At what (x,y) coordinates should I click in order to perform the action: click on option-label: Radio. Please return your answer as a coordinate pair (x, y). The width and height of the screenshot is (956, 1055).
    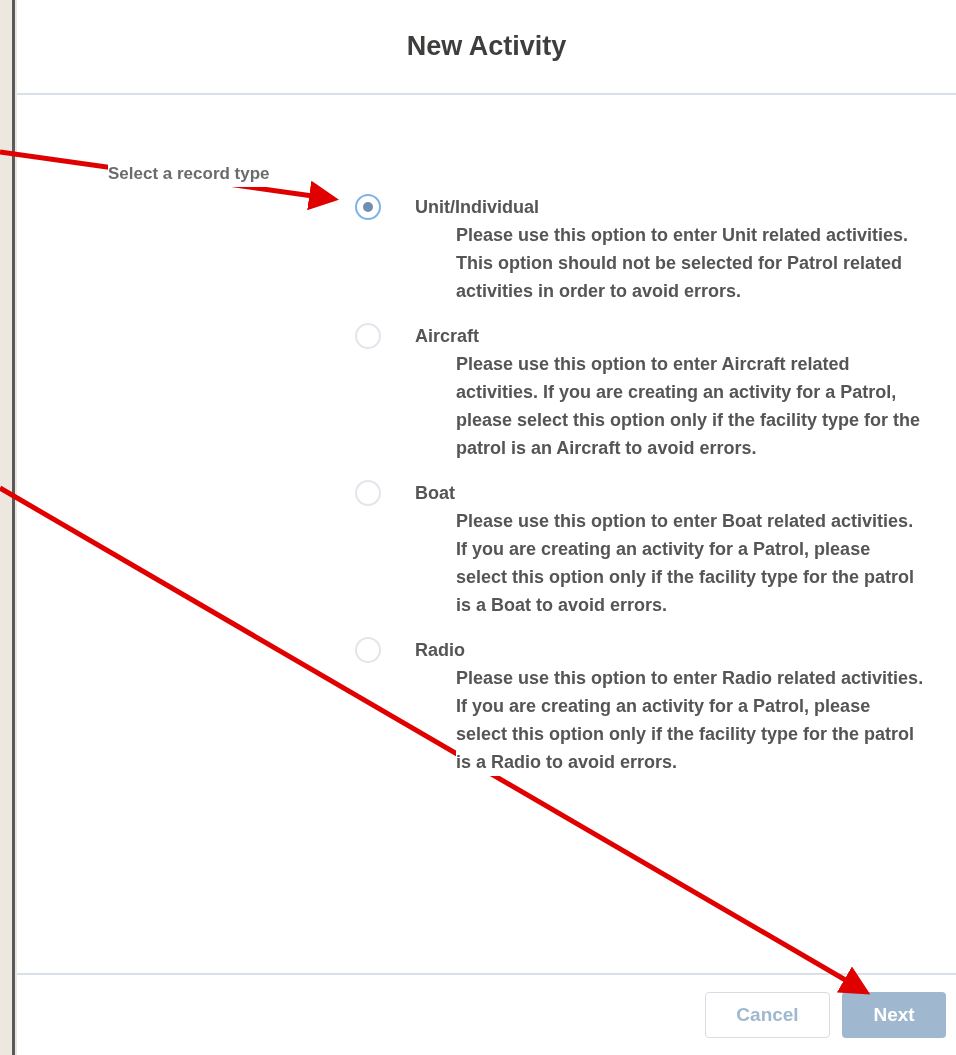
    Looking at the image, I should click on (440, 650).